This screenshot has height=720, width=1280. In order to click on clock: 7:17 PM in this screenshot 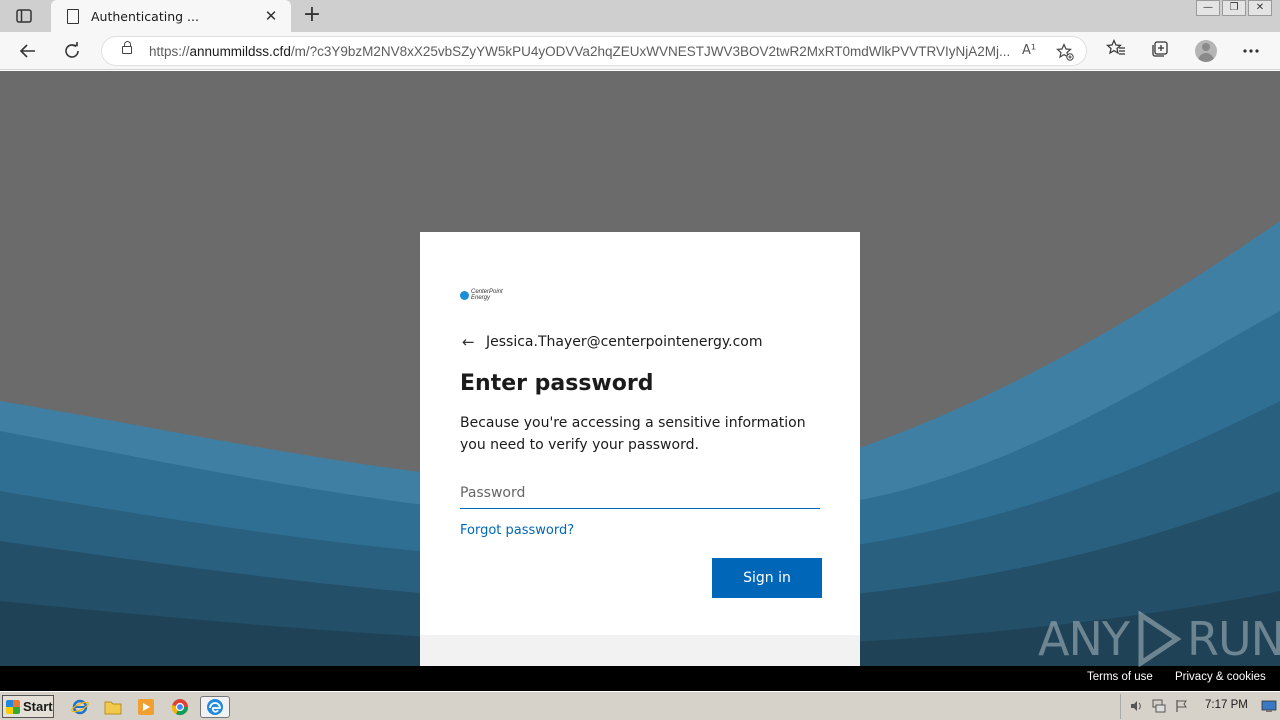, I will do `click(1226, 705)`.